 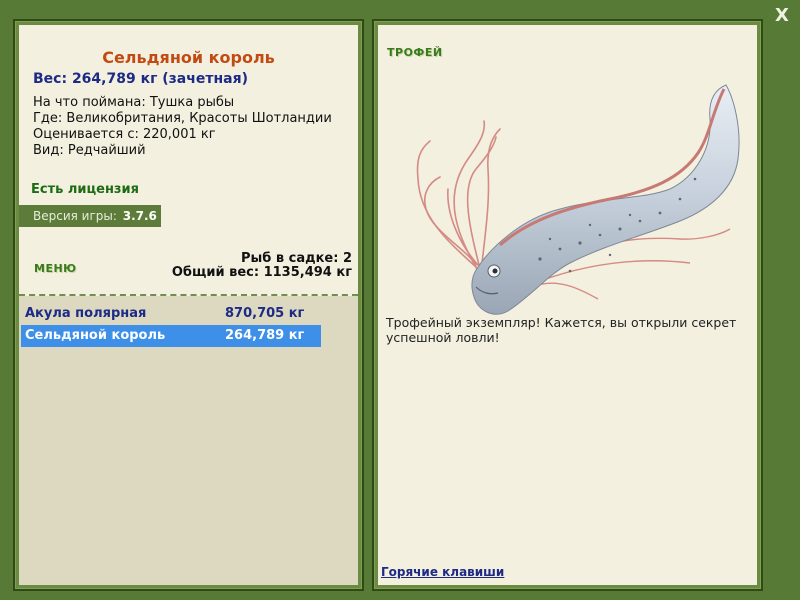 What do you see at coordinates (75, 216) in the screenshot?
I see `version-label: Версия игры:` at bounding box center [75, 216].